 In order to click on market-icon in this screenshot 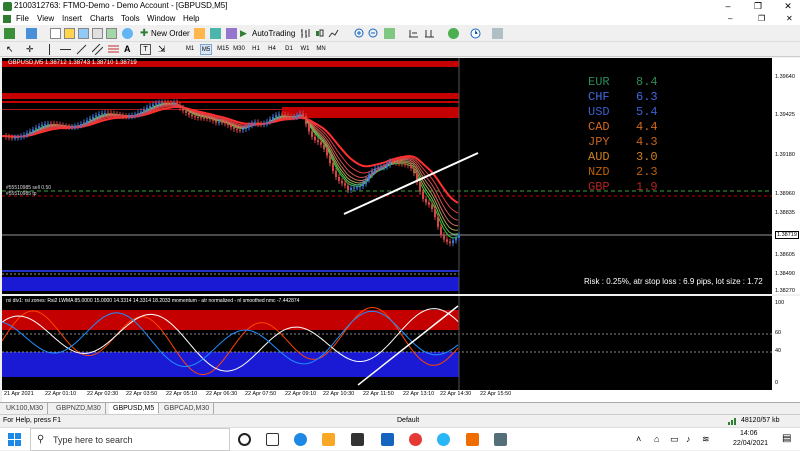, I will do `click(215, 33)`.